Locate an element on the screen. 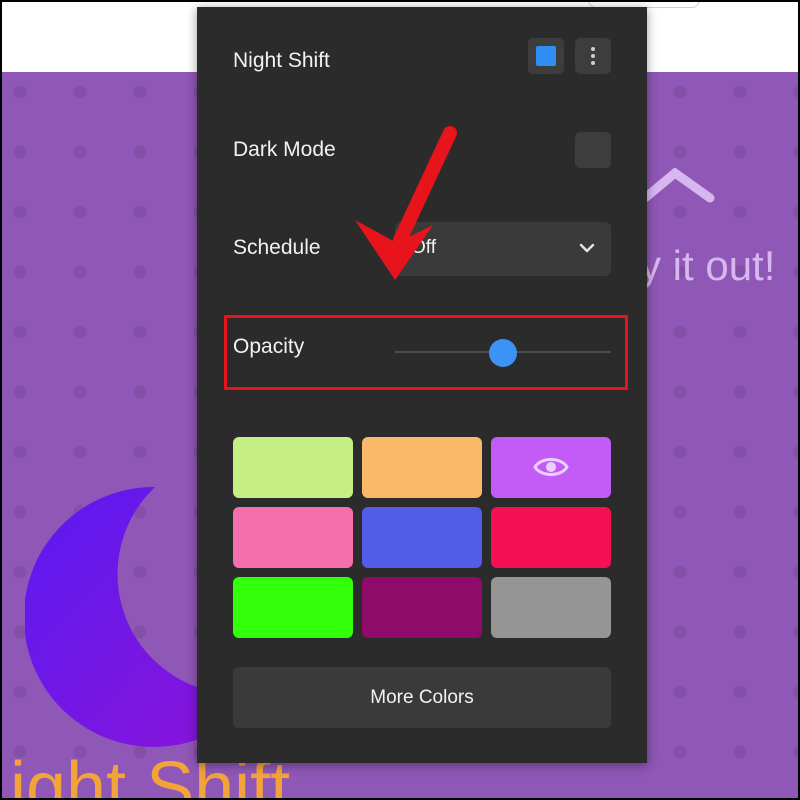 This screenshot has width=800, height=800. chevron-down-icon is located at coordinates (587, 248).